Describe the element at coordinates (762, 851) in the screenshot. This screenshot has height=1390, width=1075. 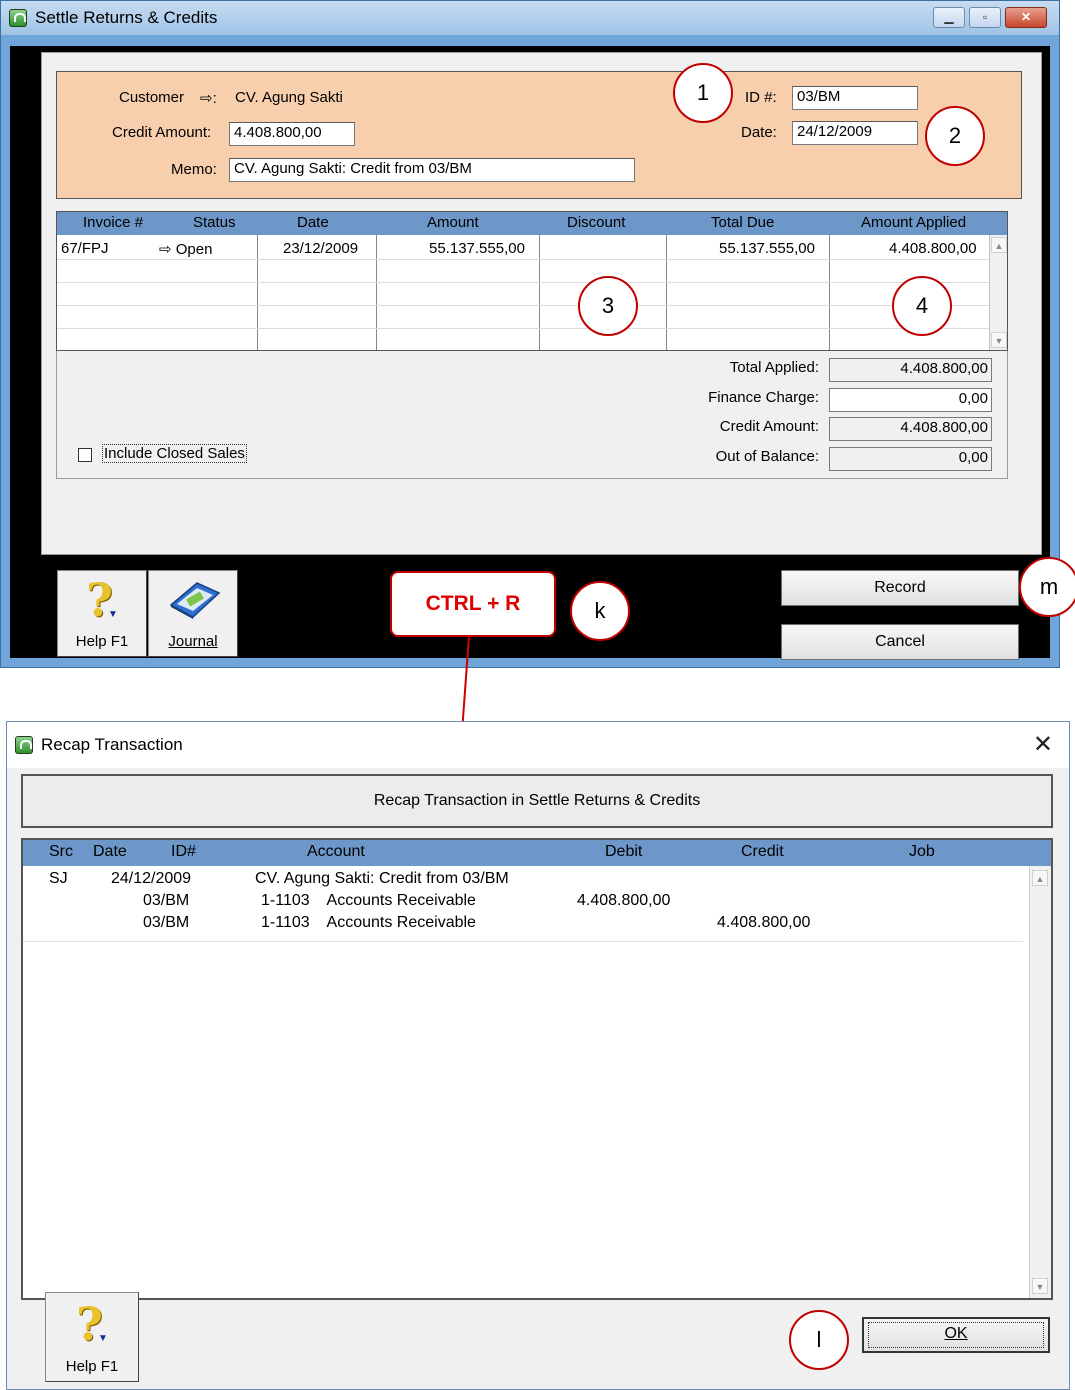
I see `col-credit: Credit` at that location.